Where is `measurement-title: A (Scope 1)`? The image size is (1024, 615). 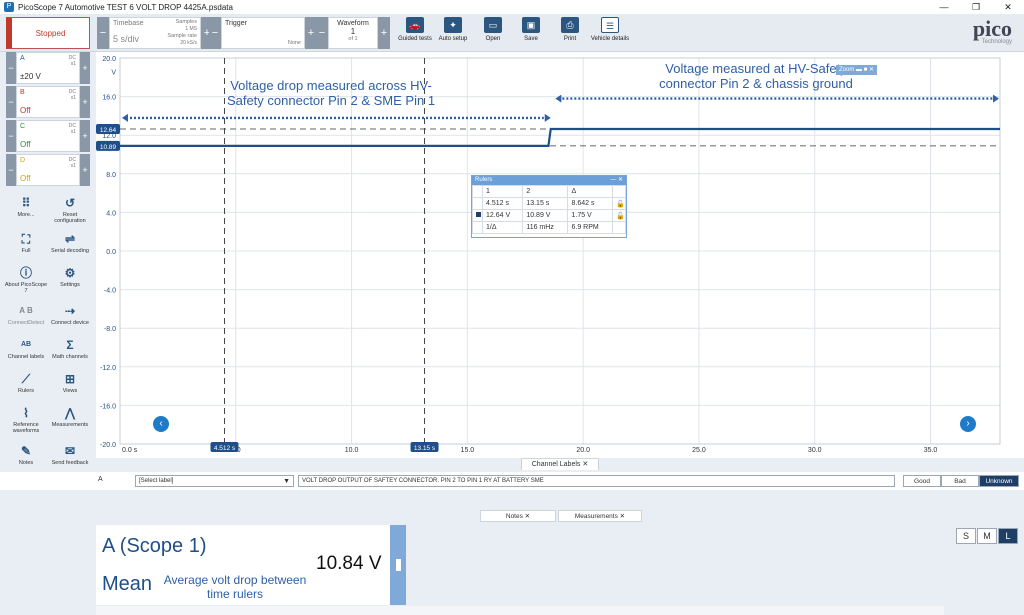 measurement-title: A (Scope 1) is located at coordinates (154, 546).